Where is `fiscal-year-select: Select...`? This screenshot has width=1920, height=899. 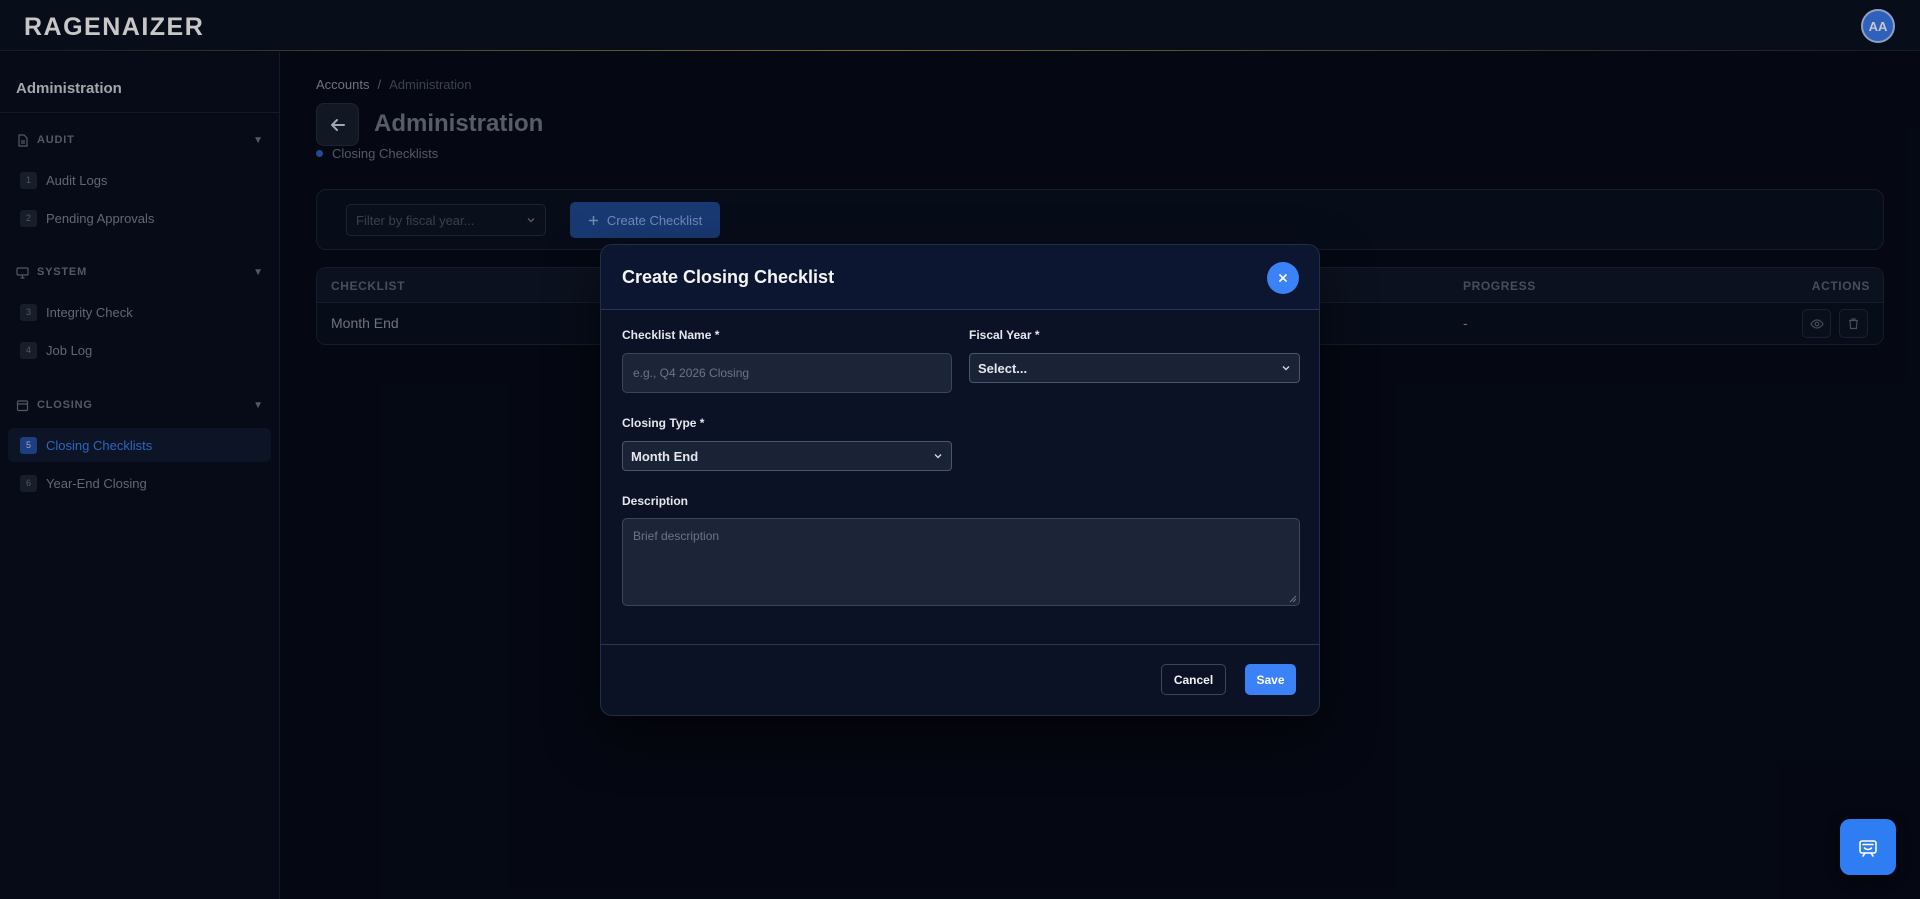
fiscal-year-select: Select... is located at coordinates (1134, 368).